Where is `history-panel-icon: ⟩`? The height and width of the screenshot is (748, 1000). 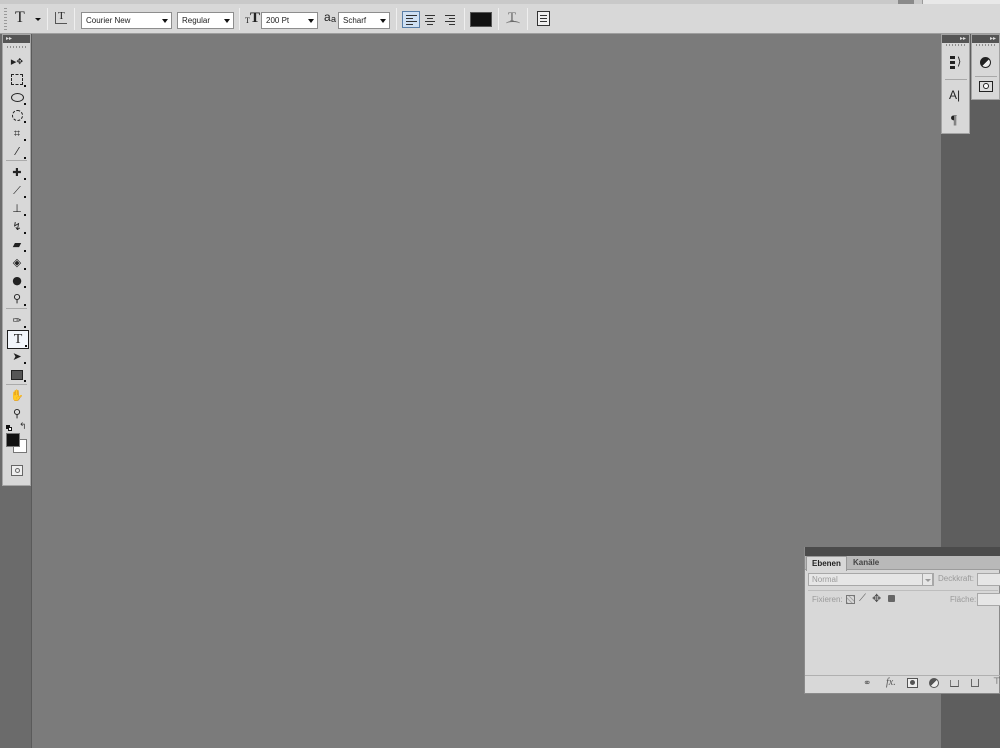
history-panel-icon: ⟩ is located at coordinates (956, 63).